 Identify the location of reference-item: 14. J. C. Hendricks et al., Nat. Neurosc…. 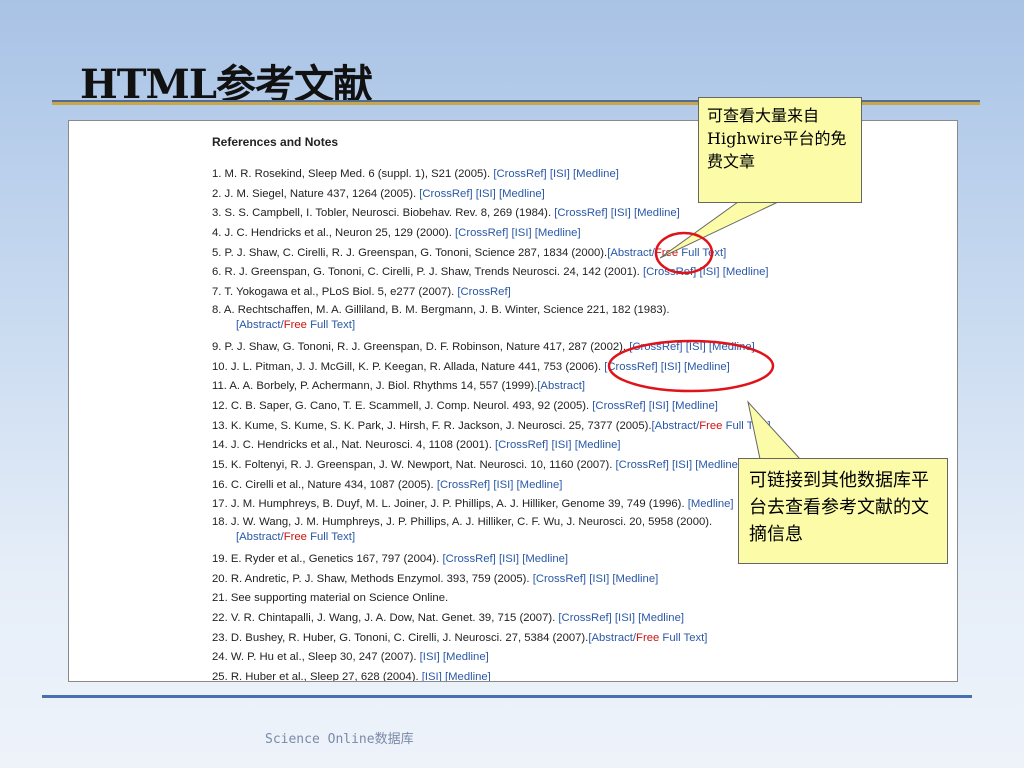
(491, 446).